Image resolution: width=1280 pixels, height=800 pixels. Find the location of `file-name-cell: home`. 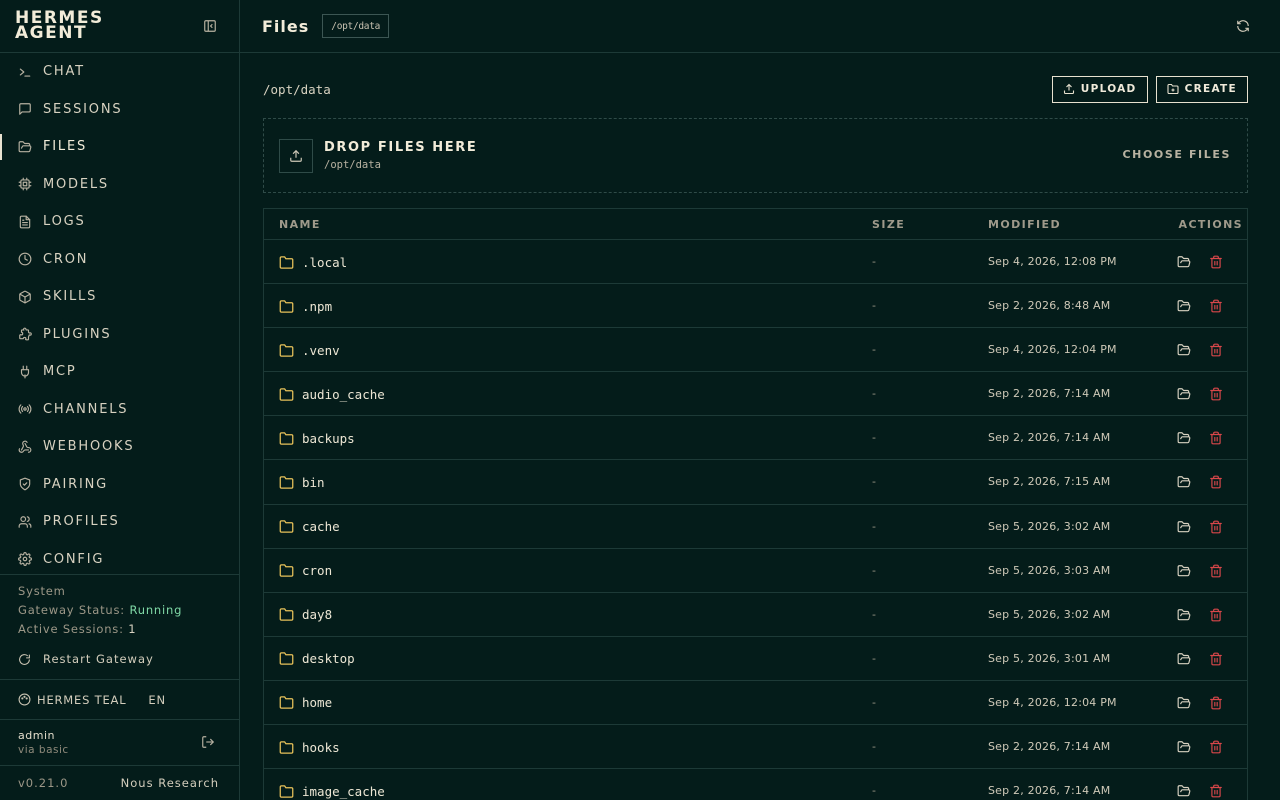

file-name-cell: home is located at coordinates (305, 703).